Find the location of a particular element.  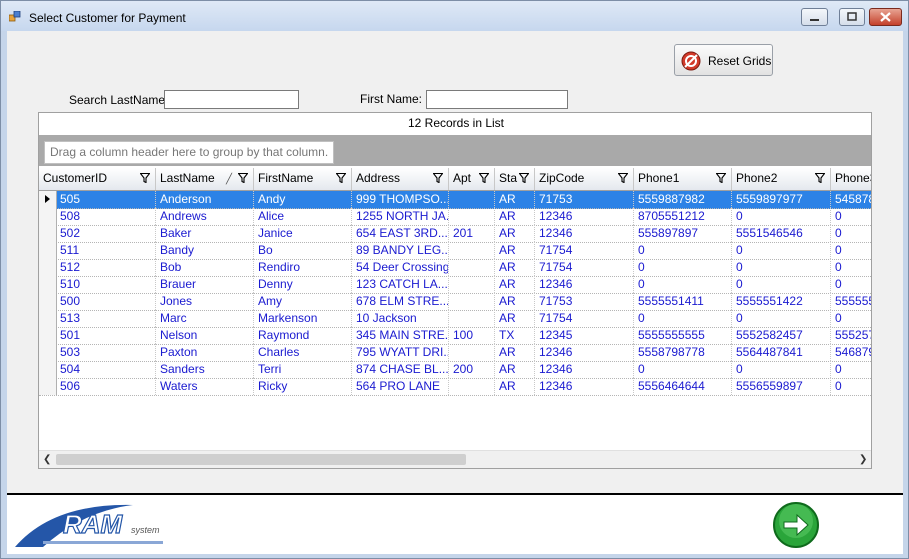

cell-firstname: Raymond is located at coordinates (303, 335).